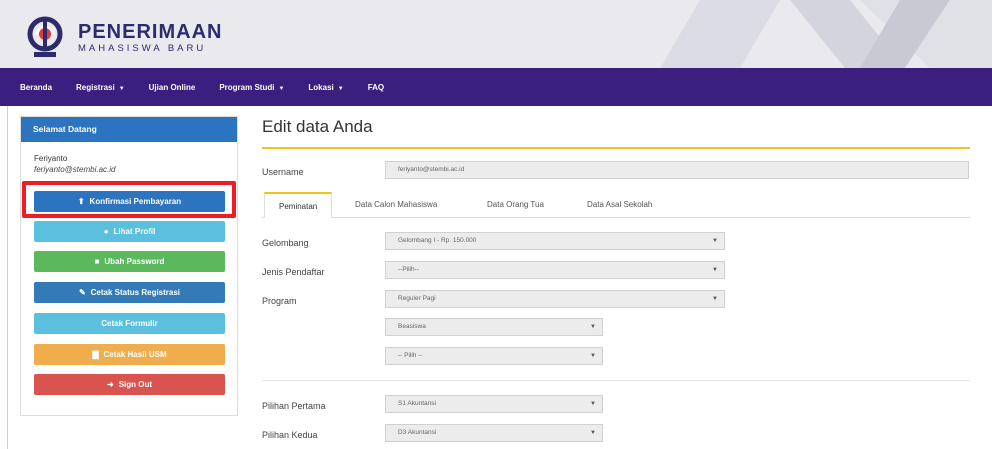  Describe the element at coordinates (134, 231) in the screenshot. I see `button-label: Lihat Profil` at that location.